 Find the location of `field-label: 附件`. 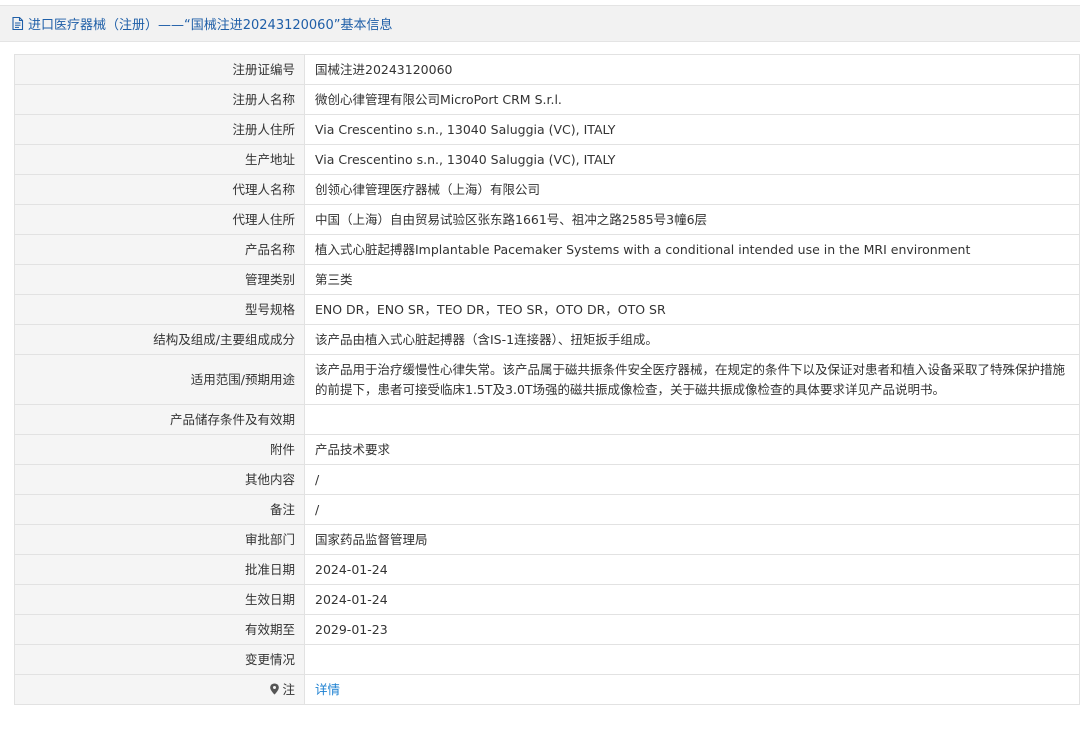

field-label: 附件 is located at coordinates (159, 449).